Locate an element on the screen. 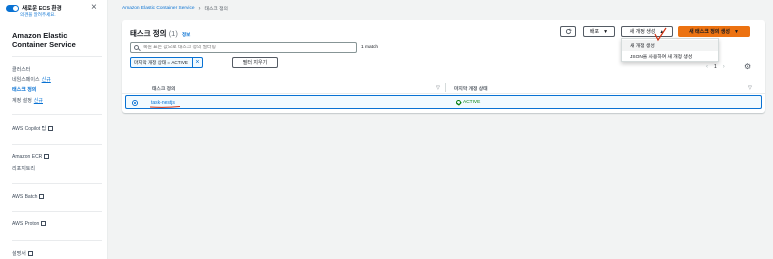 Image resolution: width=773 pixels, height=259 pixels. table-header: 태스크 정의 ▽ 마지막 개정 상태 ▽ is located at coordinates (443, 87).